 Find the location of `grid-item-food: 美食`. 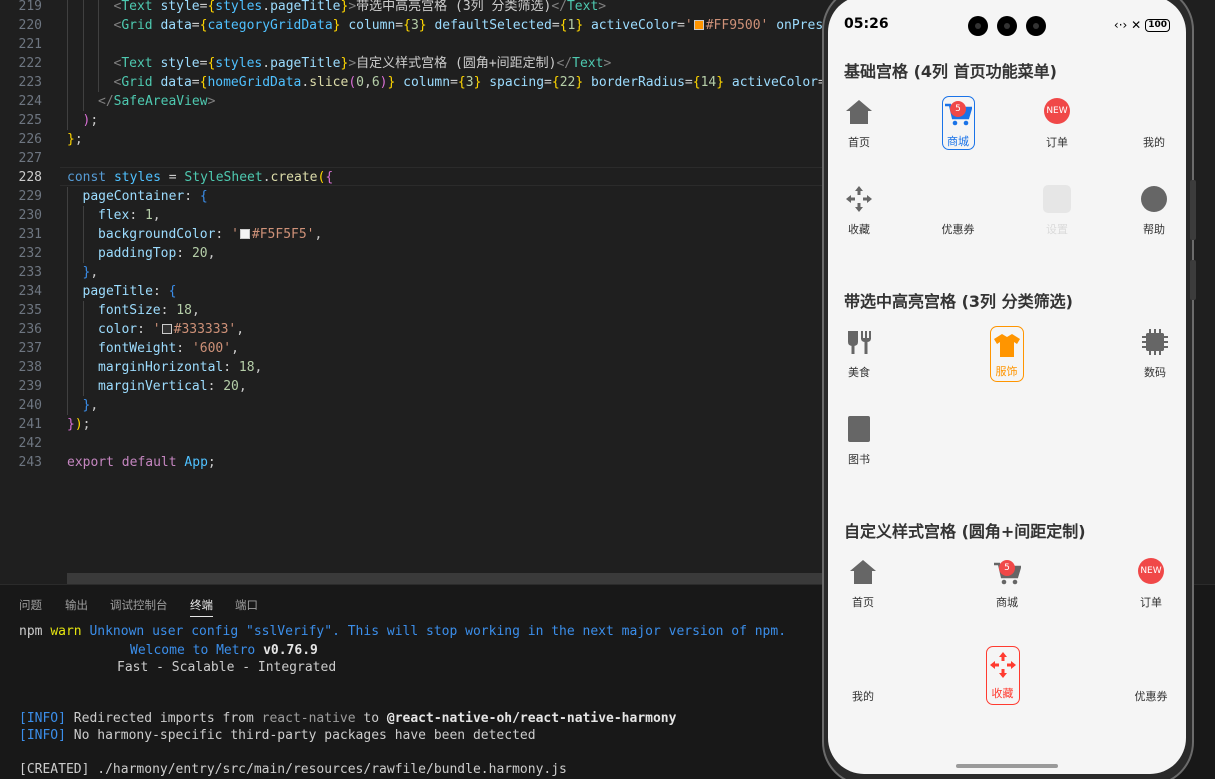

grid-item-food: 美食 is located at coordinates (859, 363).